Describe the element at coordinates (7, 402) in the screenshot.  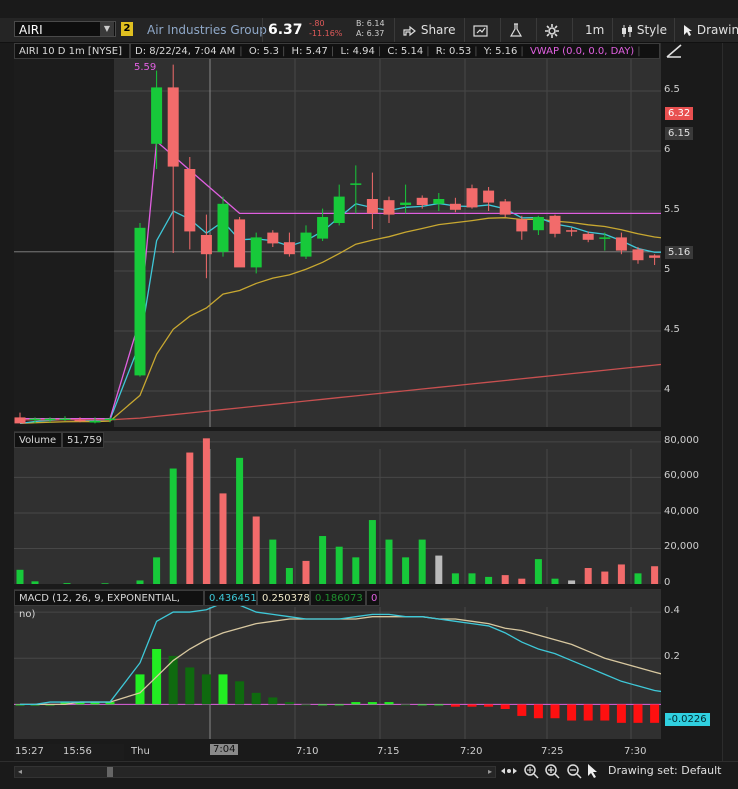
I see `left-gutter` at that location.